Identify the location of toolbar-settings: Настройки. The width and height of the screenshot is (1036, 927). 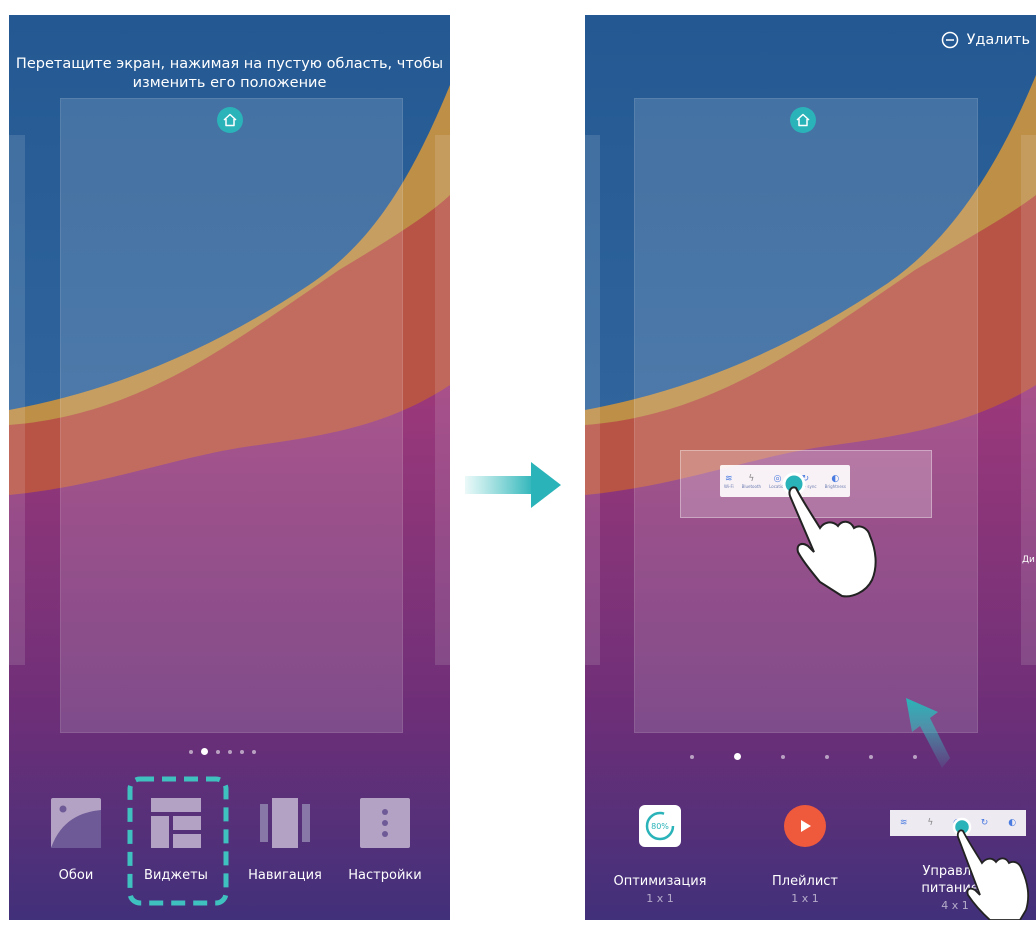
(385, 840).